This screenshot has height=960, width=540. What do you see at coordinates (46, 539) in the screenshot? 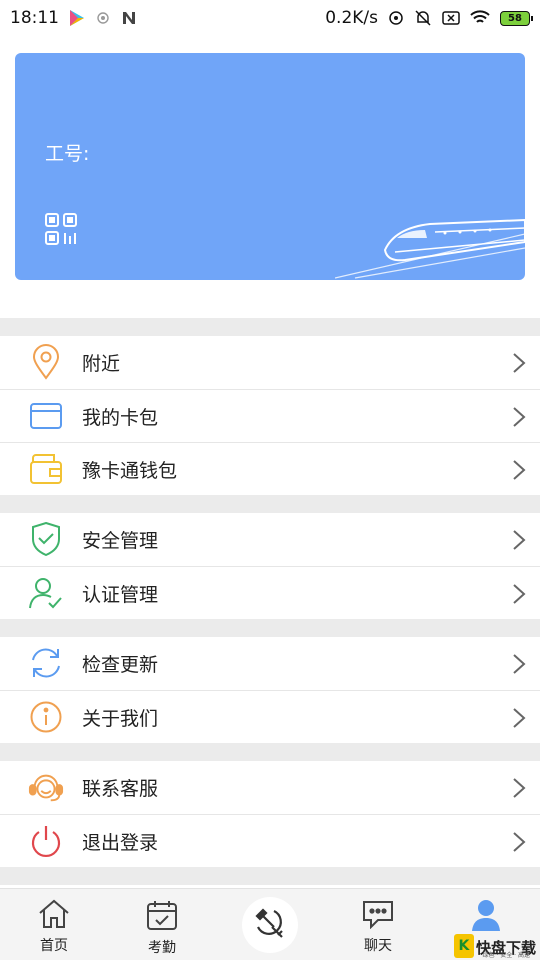
I see `shield-check-icon` at bounding box center [46, 539].